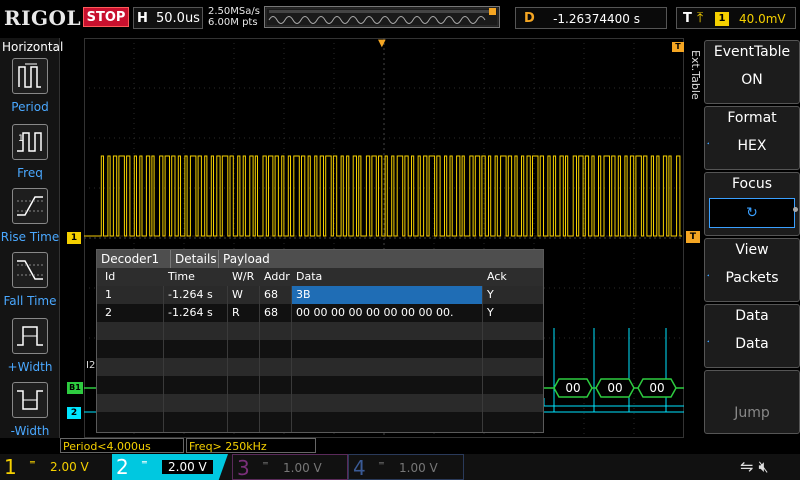  I want to click on col-wr: W/R, so click(243, 276).